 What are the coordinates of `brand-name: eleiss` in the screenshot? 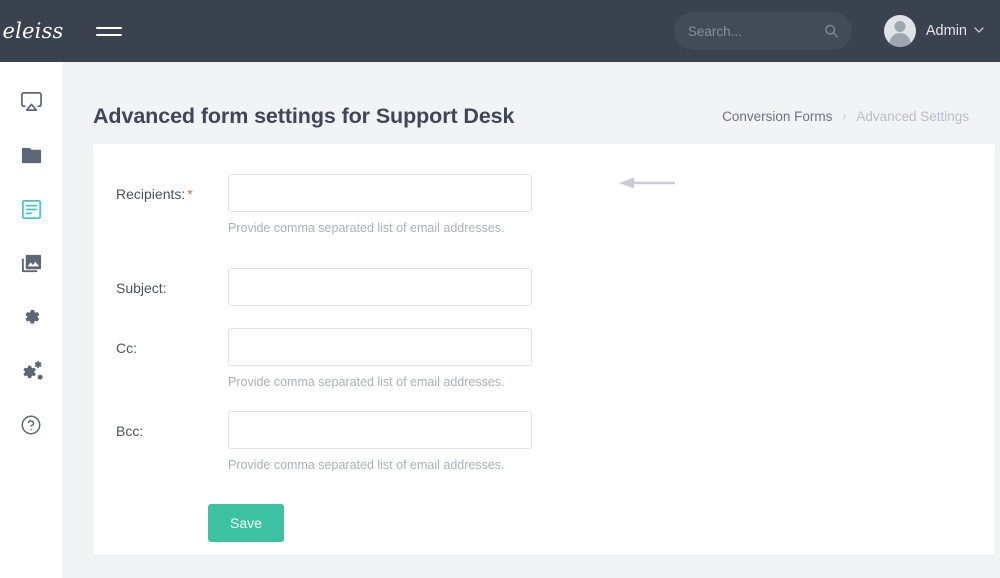 It's located at (33, 31).